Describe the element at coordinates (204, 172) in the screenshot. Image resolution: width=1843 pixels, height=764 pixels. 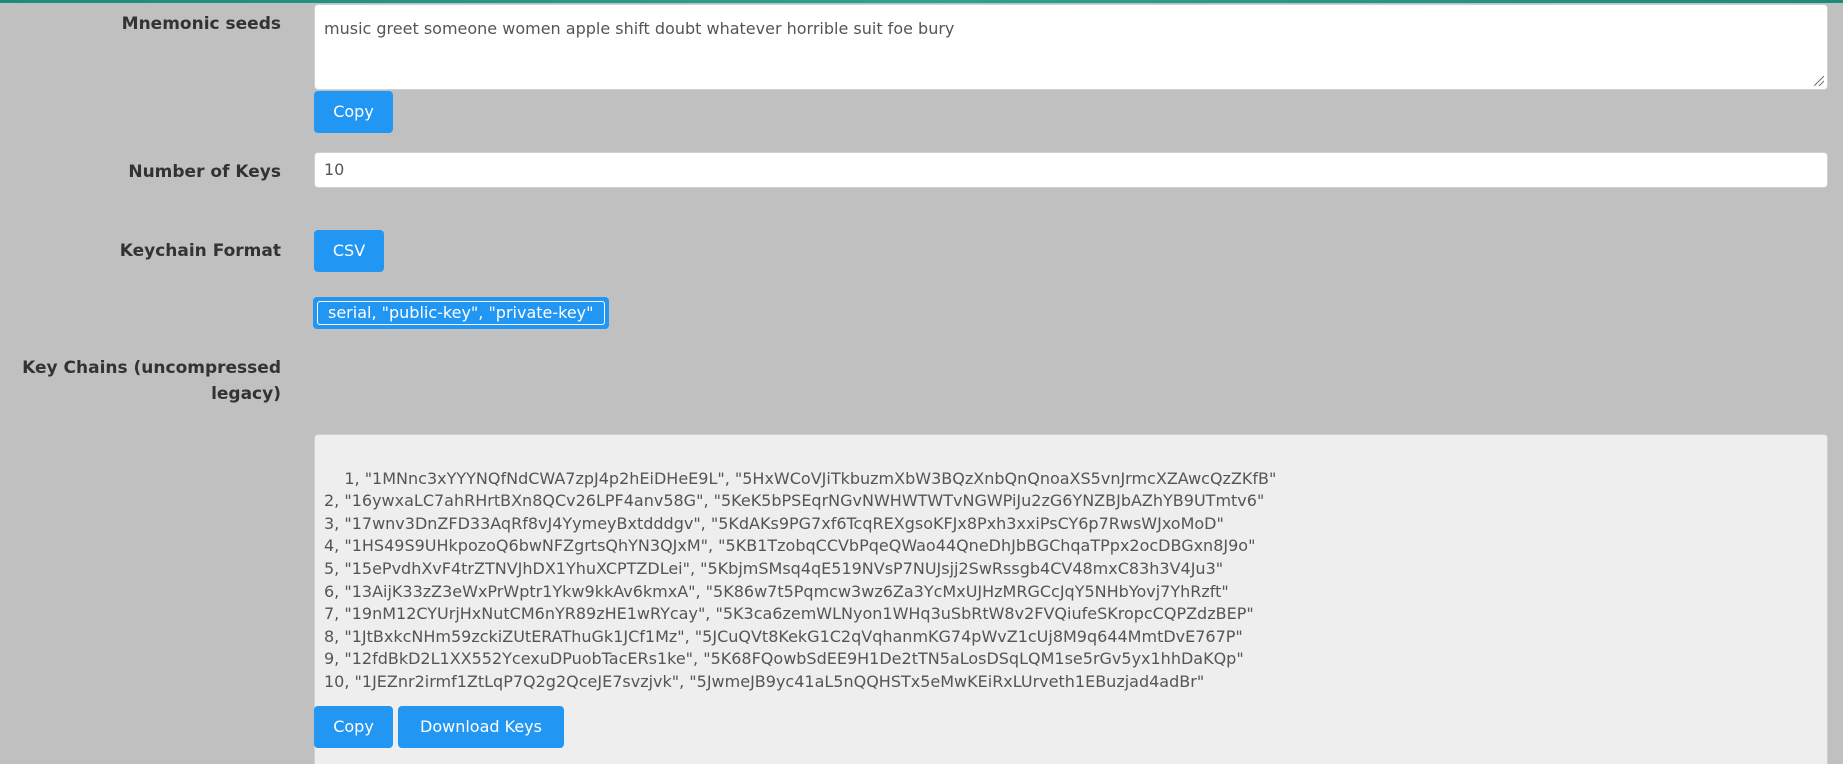
I see `num-keys-label: Number of Keys` at that location.